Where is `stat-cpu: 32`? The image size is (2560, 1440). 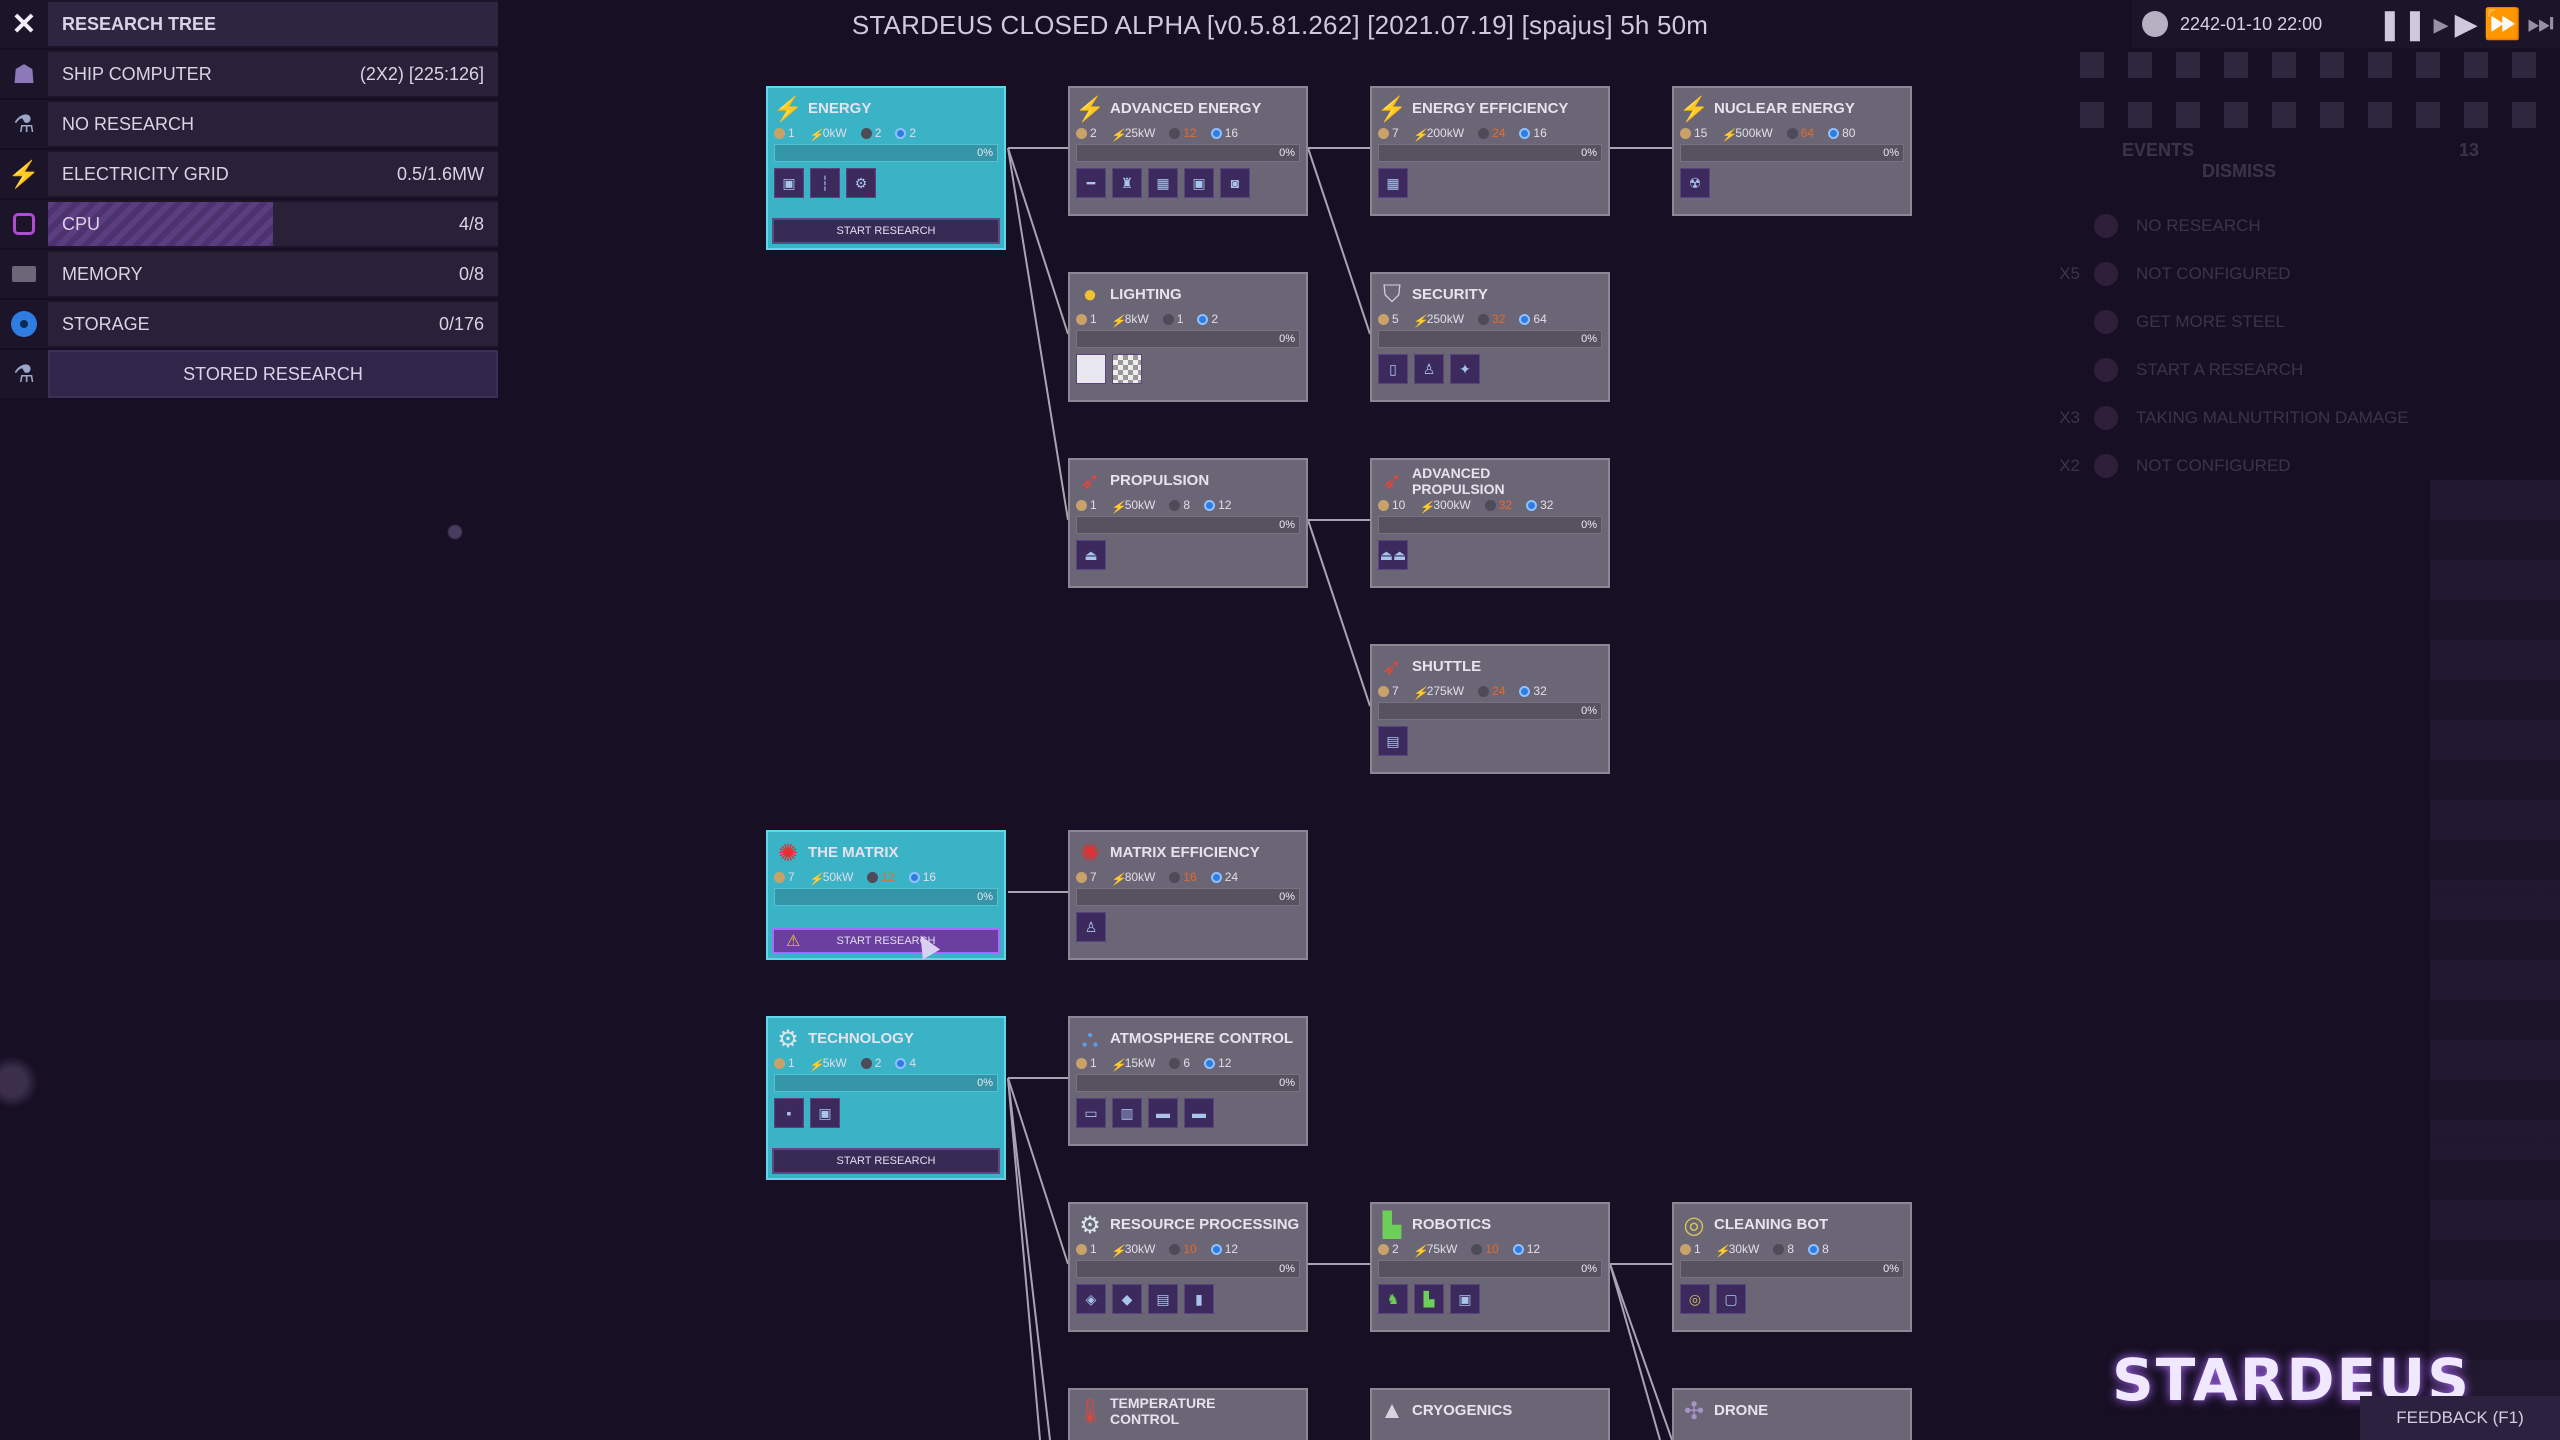
stat-cpu: 32 is located at coordinates (1505, 505).